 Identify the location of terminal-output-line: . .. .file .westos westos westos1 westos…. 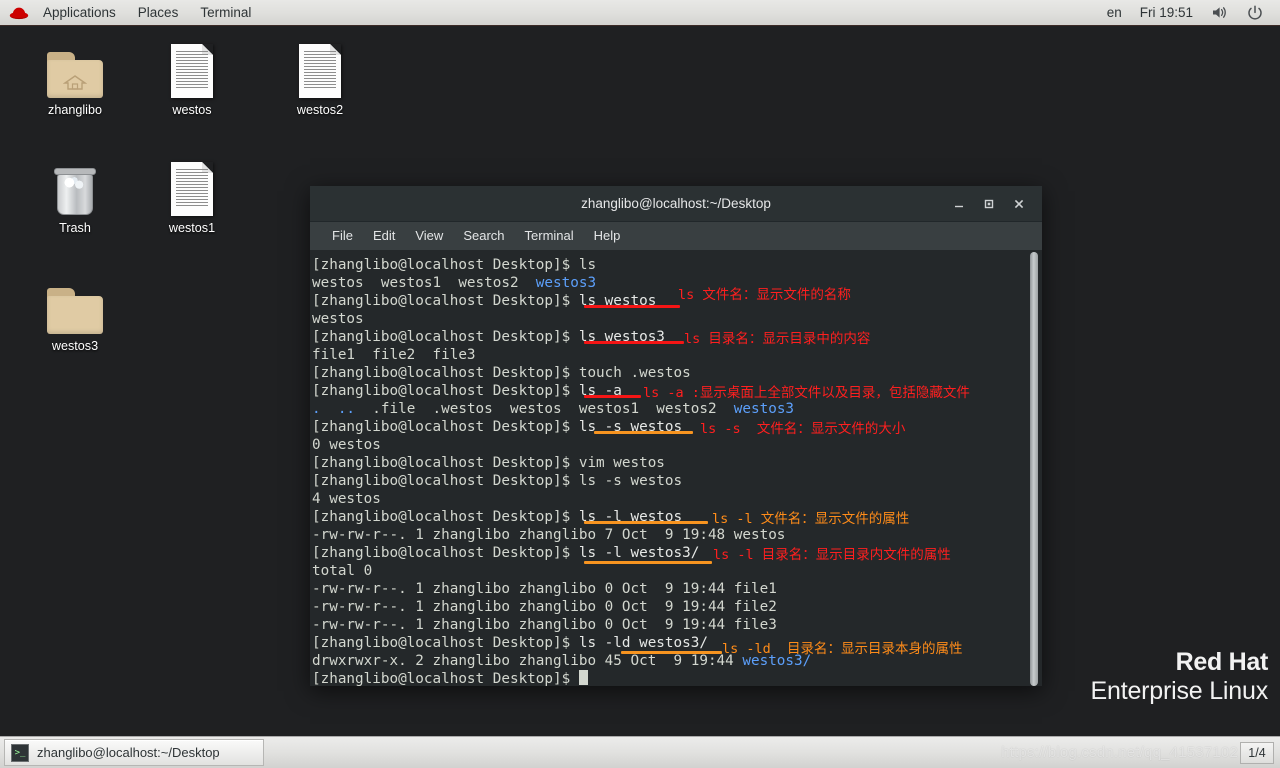
(676, 409).